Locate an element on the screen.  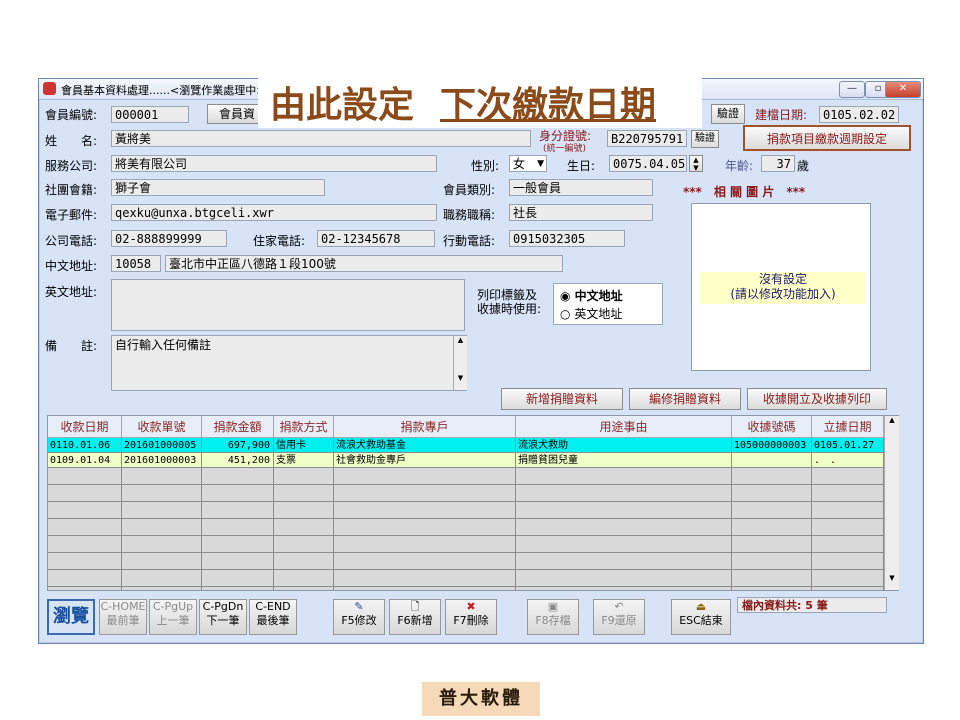
company-label: 服務公司: is located at coordinates (71, 166).